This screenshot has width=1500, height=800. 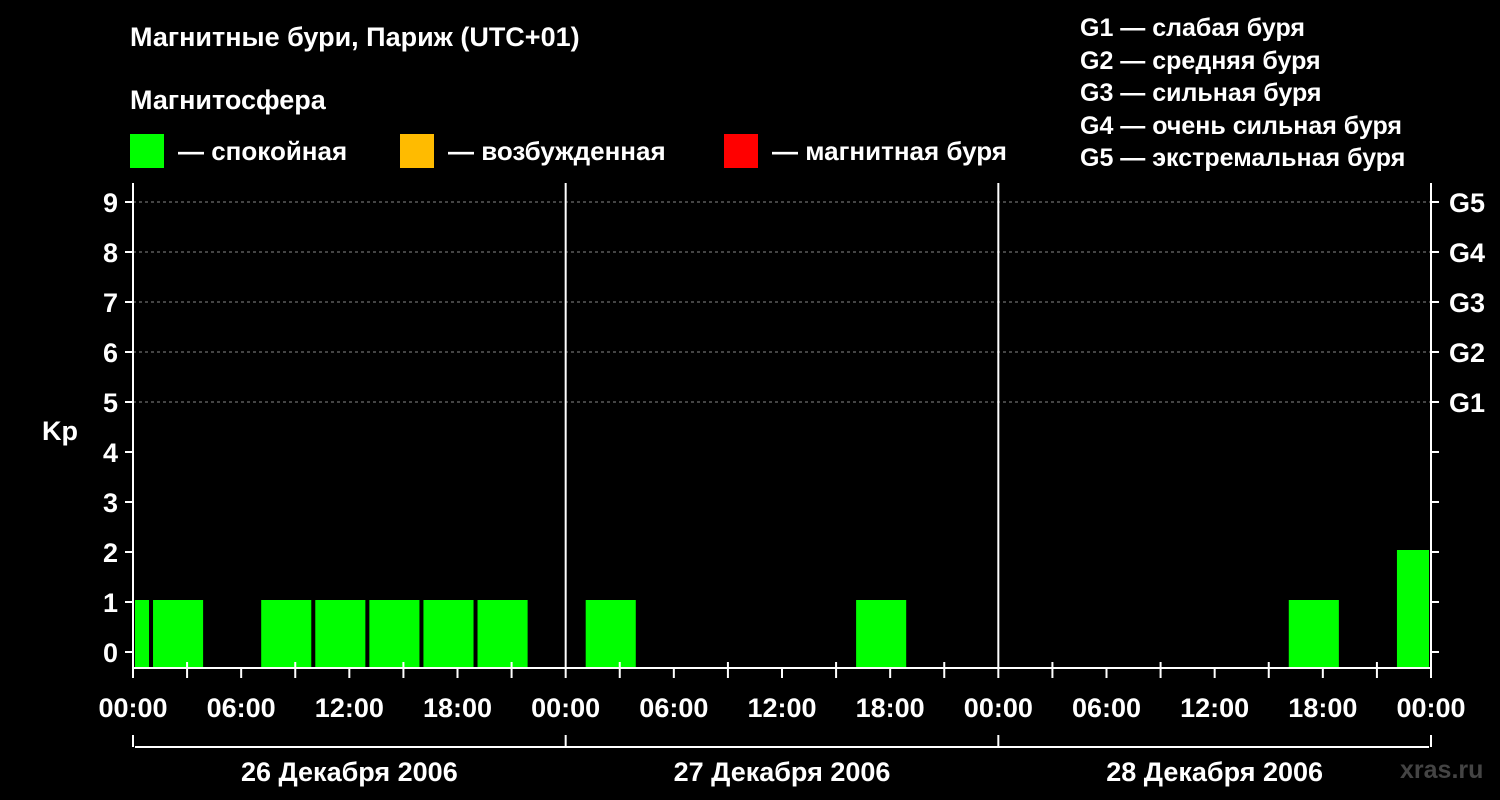 What do you see at coordinates (110, 453) in the screenshot?
I see `y-tick-label: 4` at bounding box center [110, 453].